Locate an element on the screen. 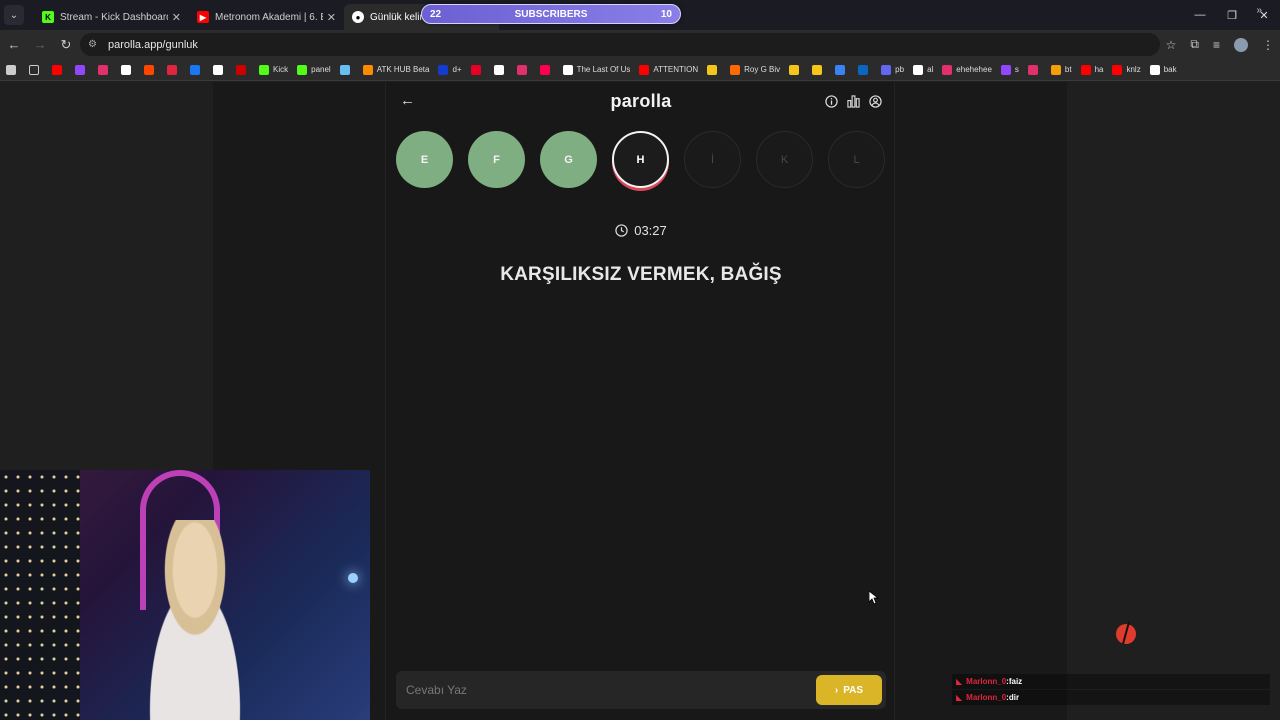 The image size is (1280, 720). app-header: ← parolla is located at coordinates (641, 101).